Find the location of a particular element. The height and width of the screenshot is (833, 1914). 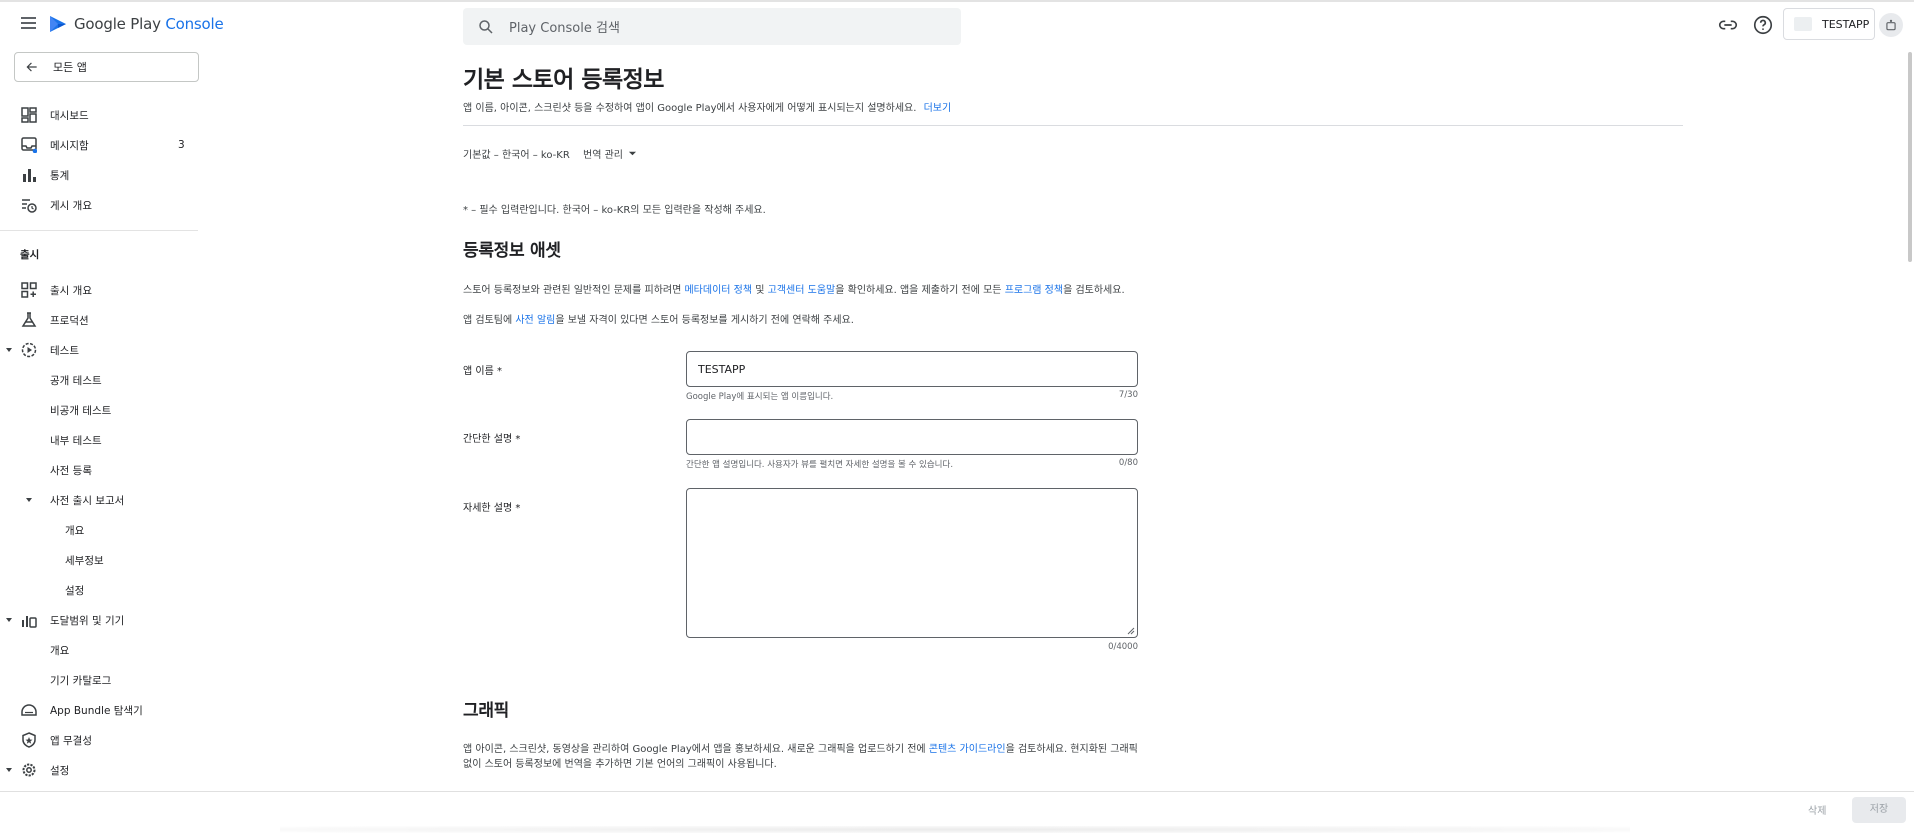

sidebar-item-reach-overview: 개요 is located at coordinates (99, 650).